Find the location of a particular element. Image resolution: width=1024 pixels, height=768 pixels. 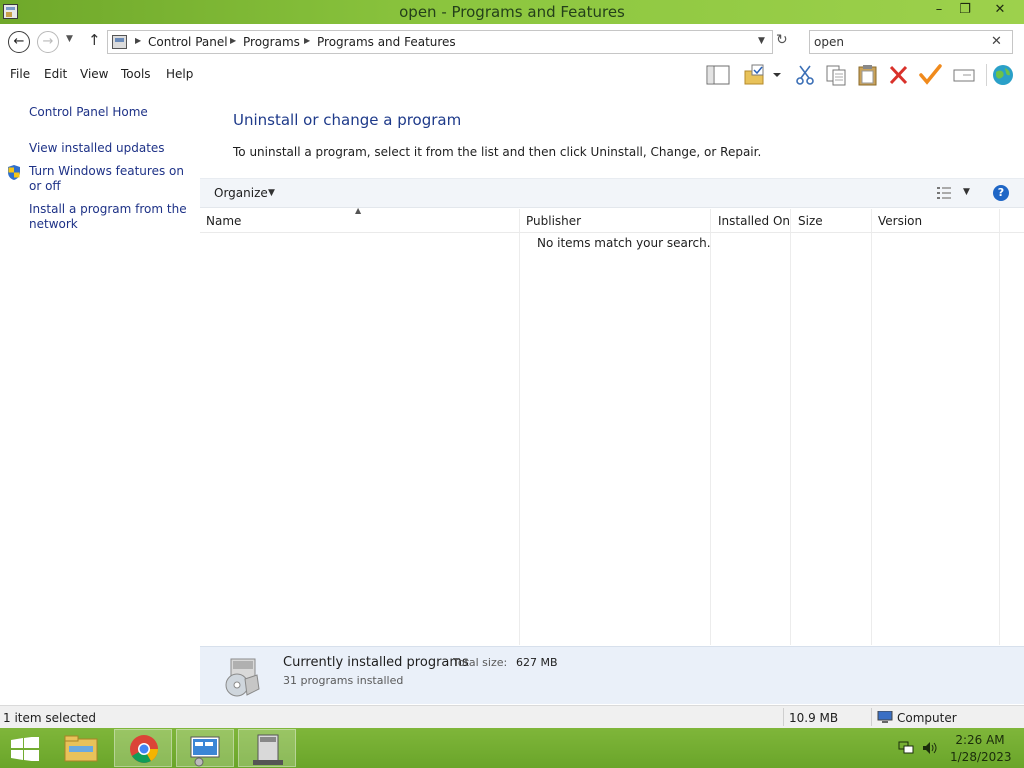

details-title: Currently installed programs is located at coordinates (376, 662).